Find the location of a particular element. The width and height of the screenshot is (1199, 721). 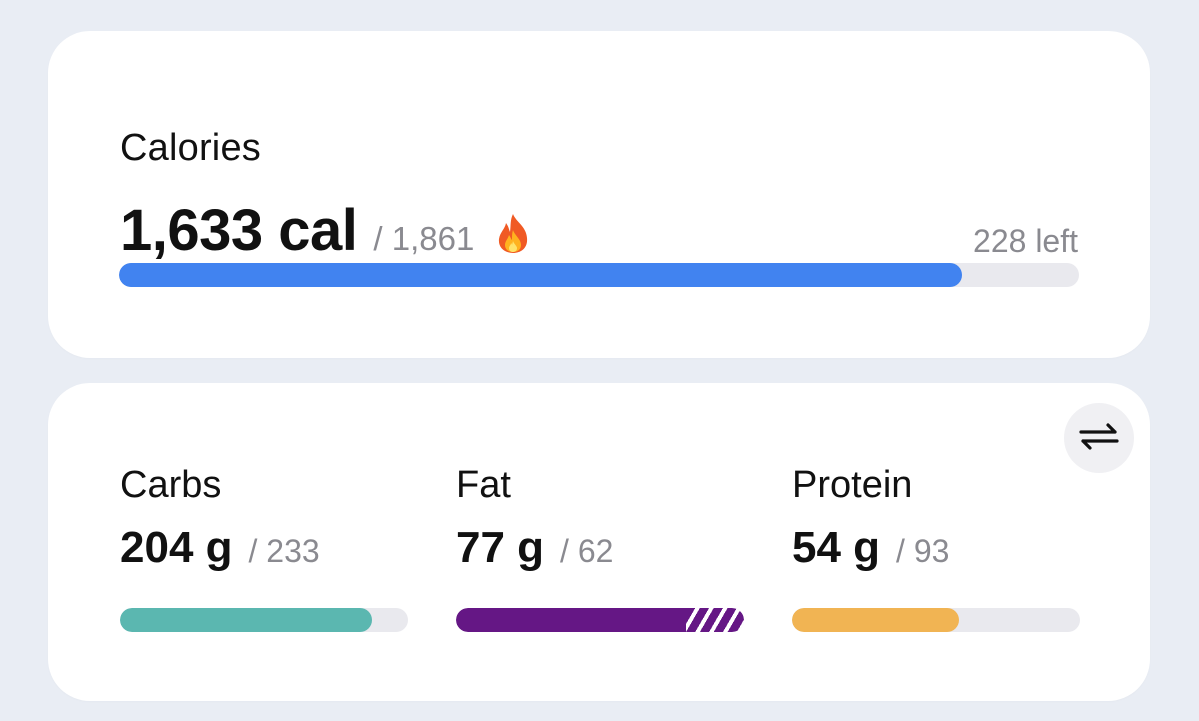

macro-fat: Fat 77 g / 62 is located at coordinates (601, 547).